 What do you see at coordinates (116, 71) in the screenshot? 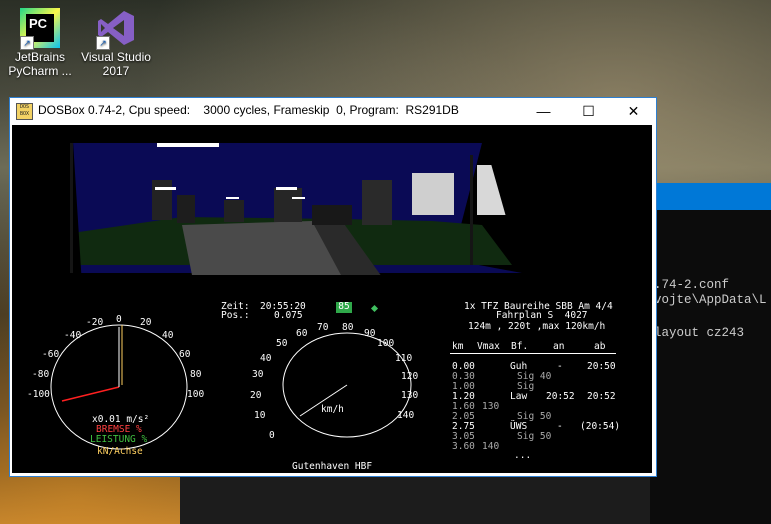
I see `visual-studio-label-line2: 2017` at bounding box center [116, 71].